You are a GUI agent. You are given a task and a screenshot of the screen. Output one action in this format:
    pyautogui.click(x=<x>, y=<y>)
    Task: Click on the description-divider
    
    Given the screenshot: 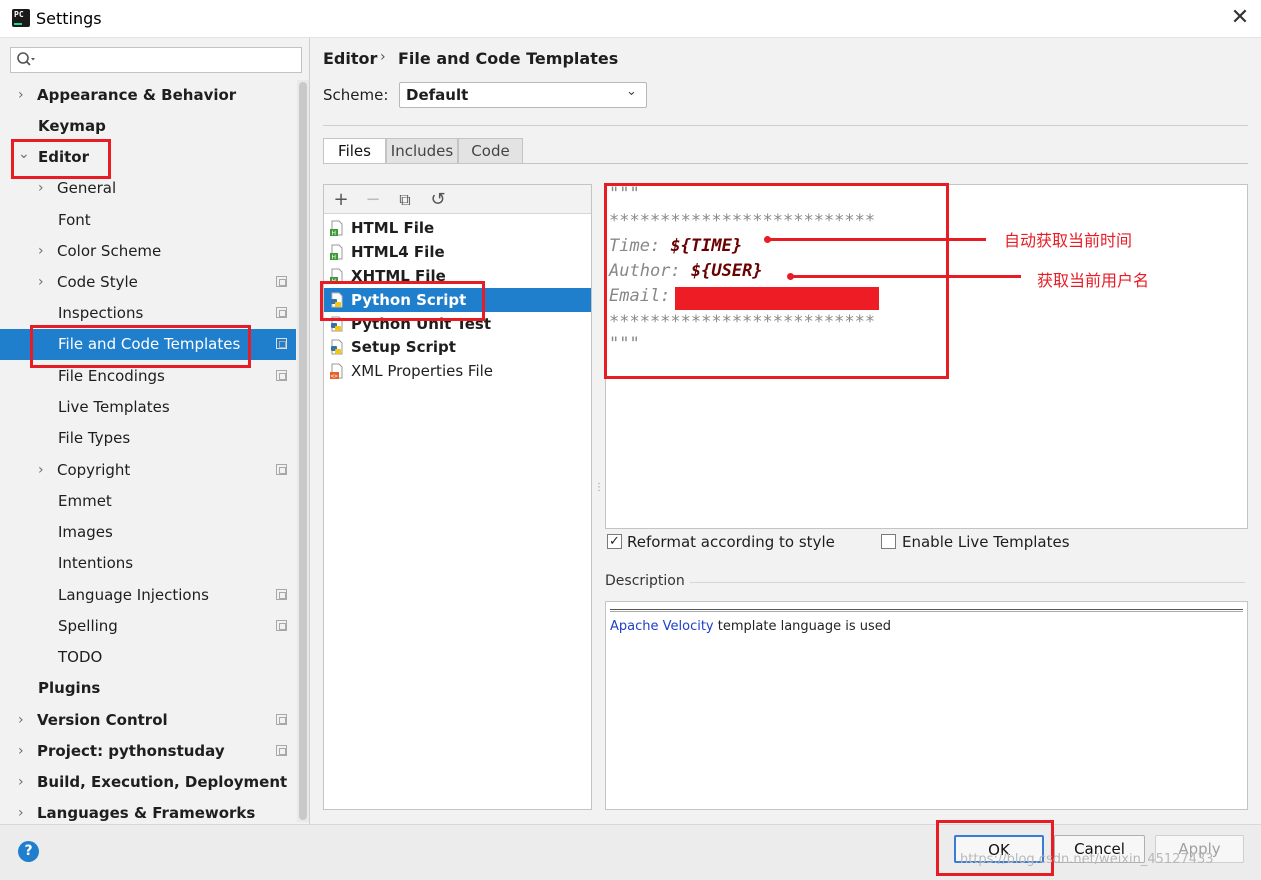 What is the action you would take?
    pyautogui.click(x=967, y=582)
    